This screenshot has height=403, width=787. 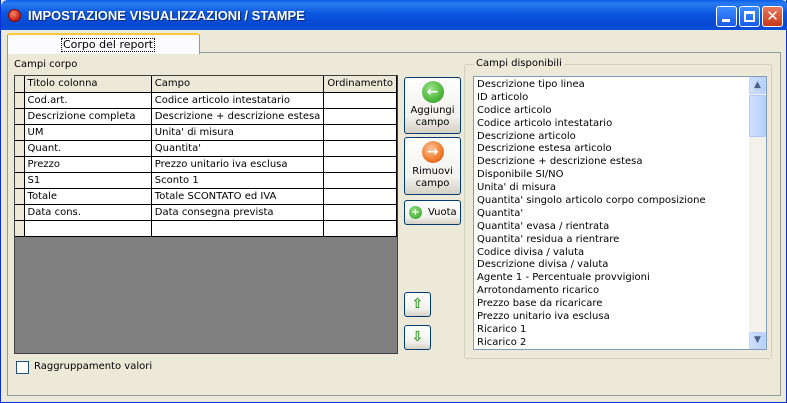 I want to click on app-icon, so click(x=14, y=15).